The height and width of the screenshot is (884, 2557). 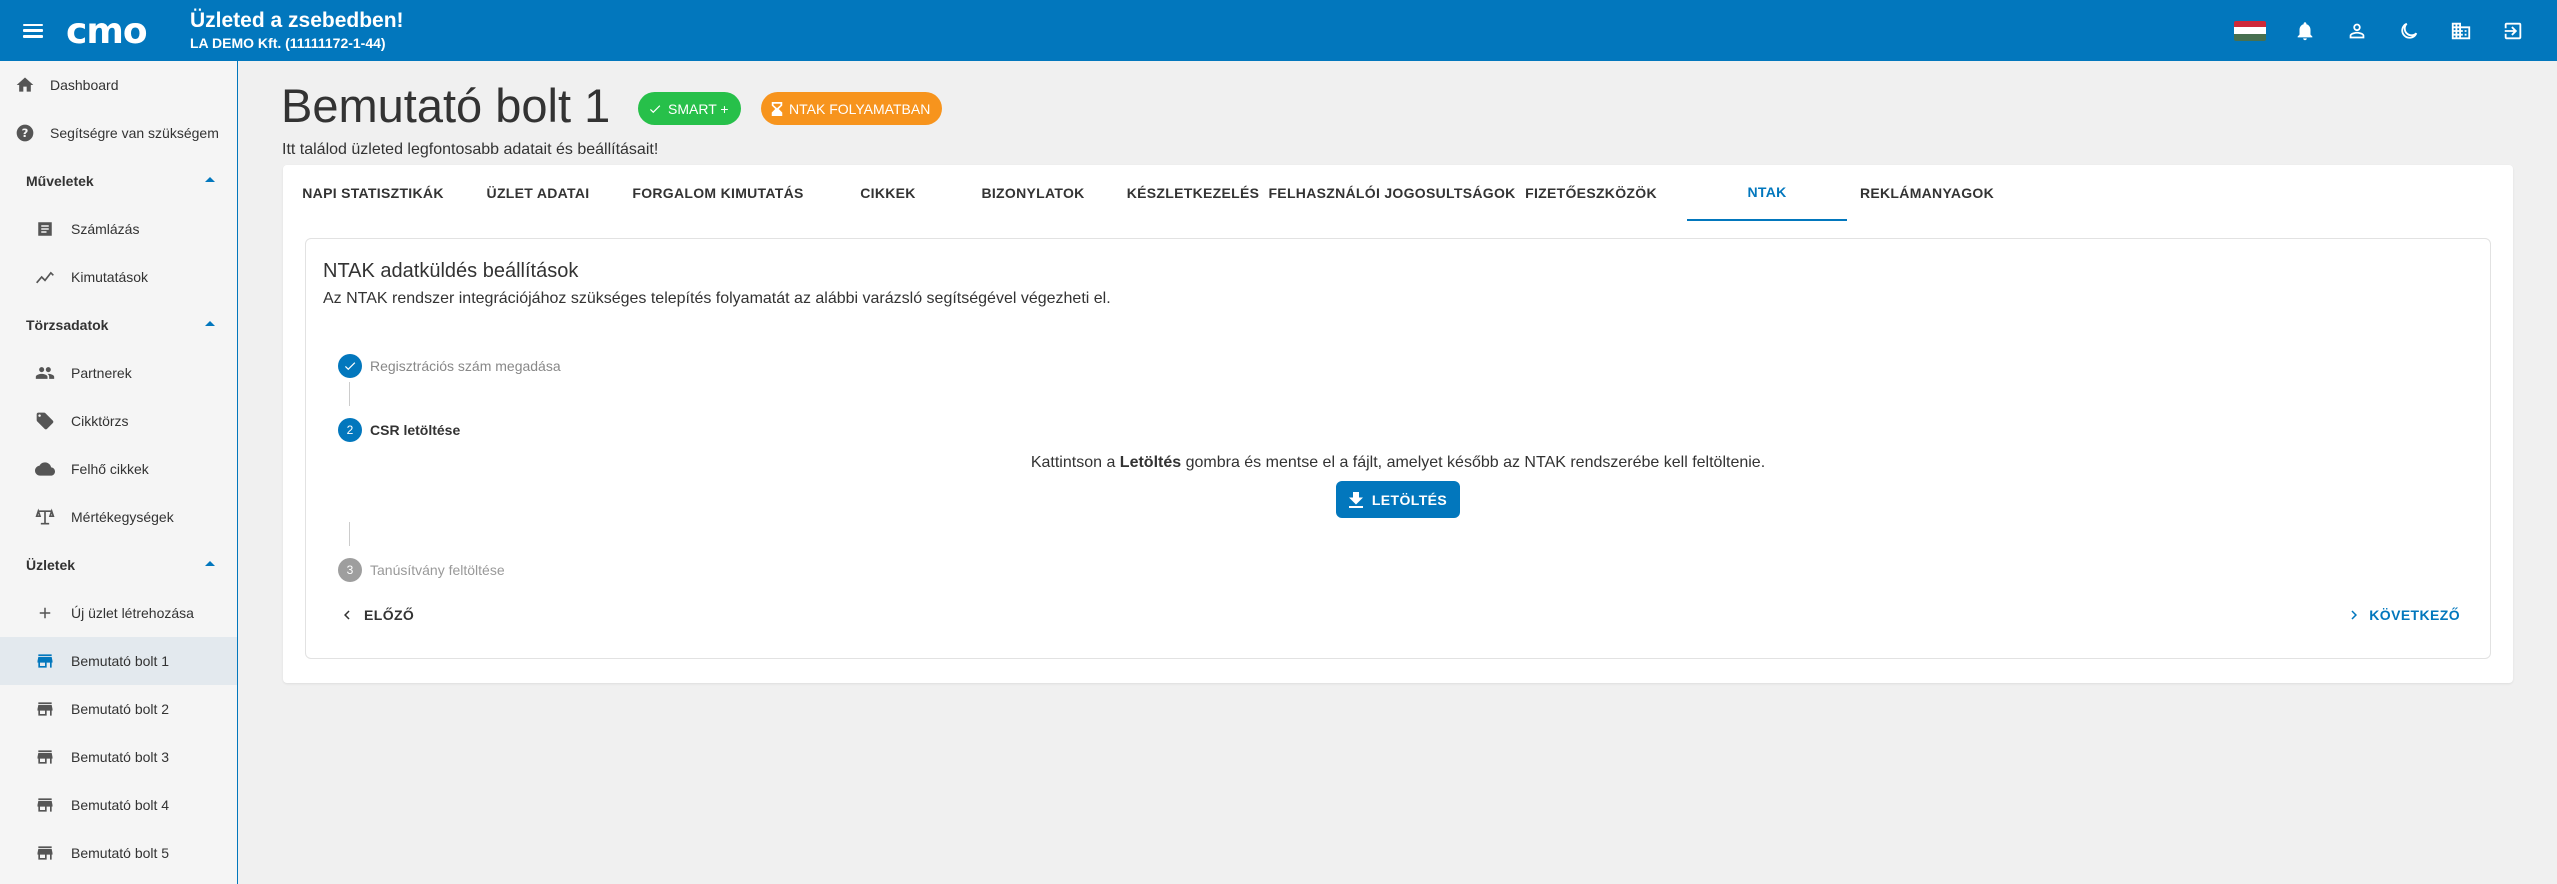 I want to click on sidebar-section-torzsadatok: Törzsadatok, so click(x=118, y=325).